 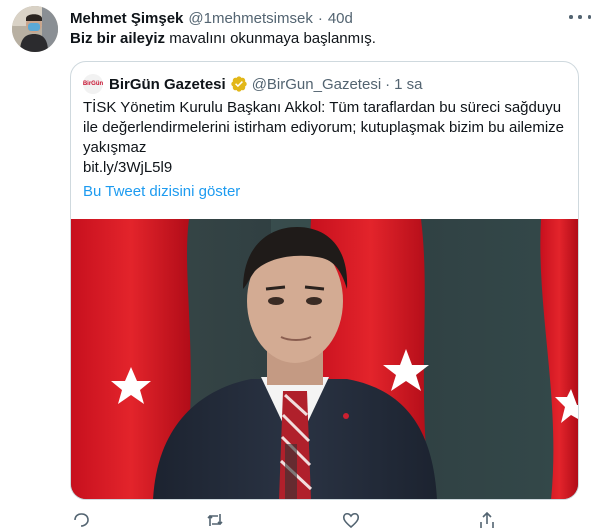 I want to click on tweet-text-bold: Biz bir aileyiz, so click(x=118, y=38).